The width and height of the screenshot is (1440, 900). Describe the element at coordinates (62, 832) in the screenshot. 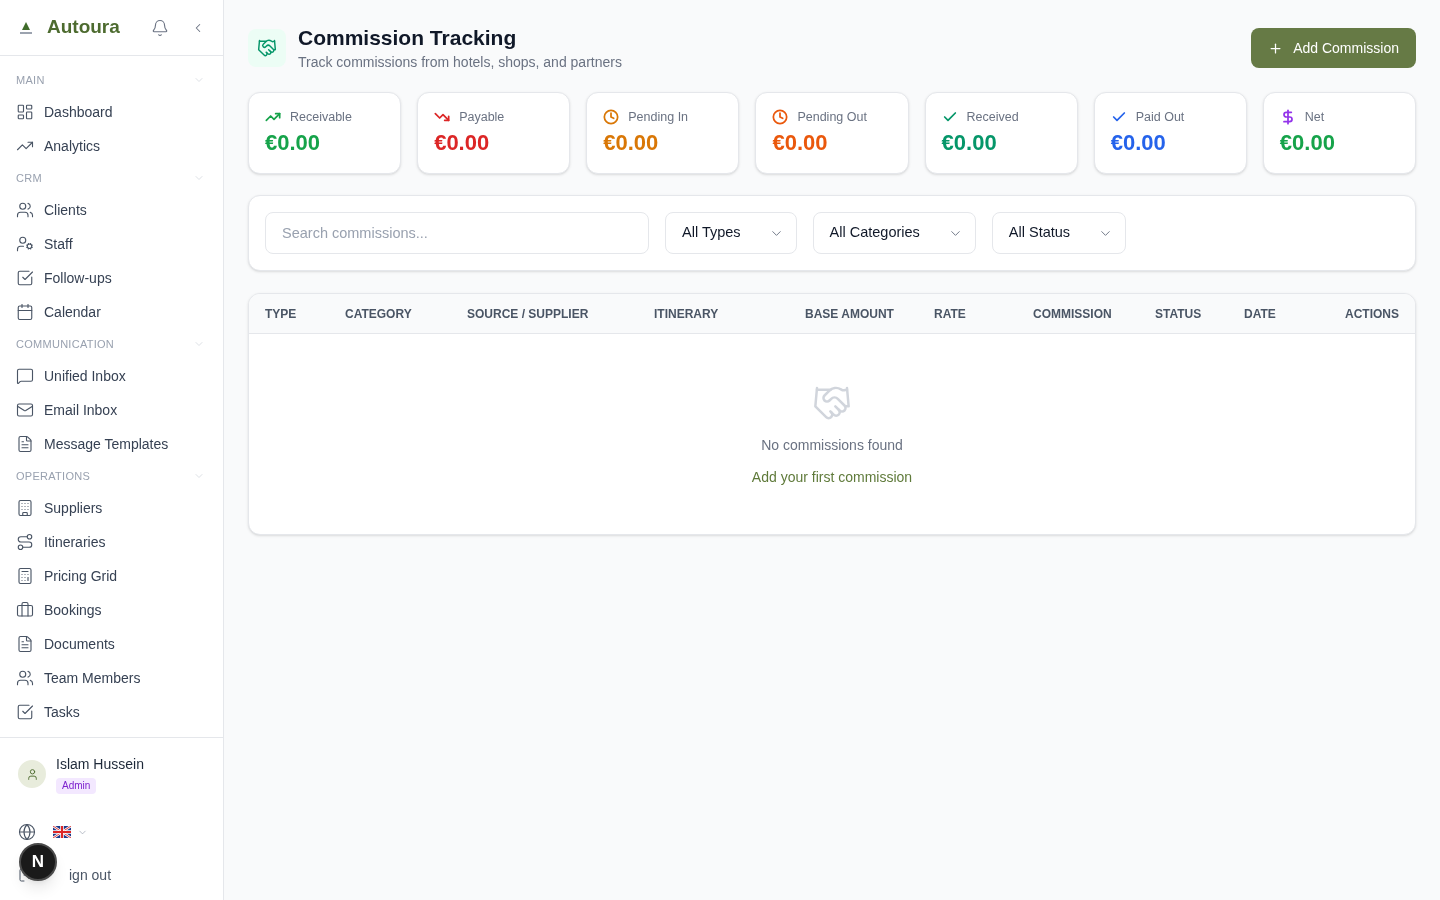

I see `flag-icon` at that location.